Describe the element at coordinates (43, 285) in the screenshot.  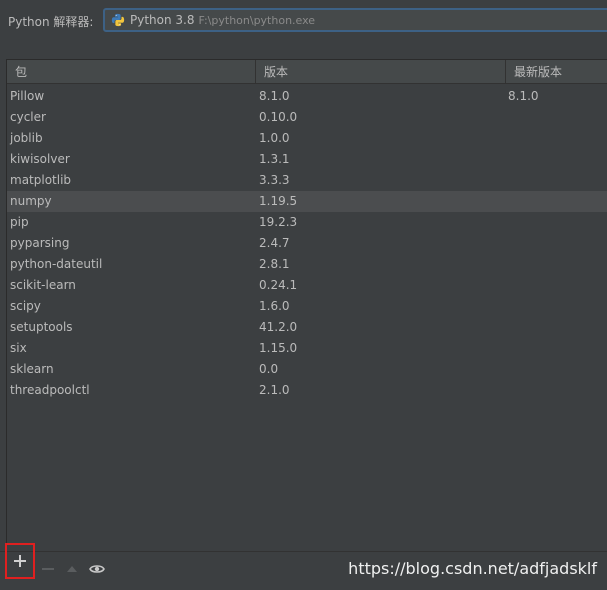
I see `package-cell: scikit-learn` at that location.